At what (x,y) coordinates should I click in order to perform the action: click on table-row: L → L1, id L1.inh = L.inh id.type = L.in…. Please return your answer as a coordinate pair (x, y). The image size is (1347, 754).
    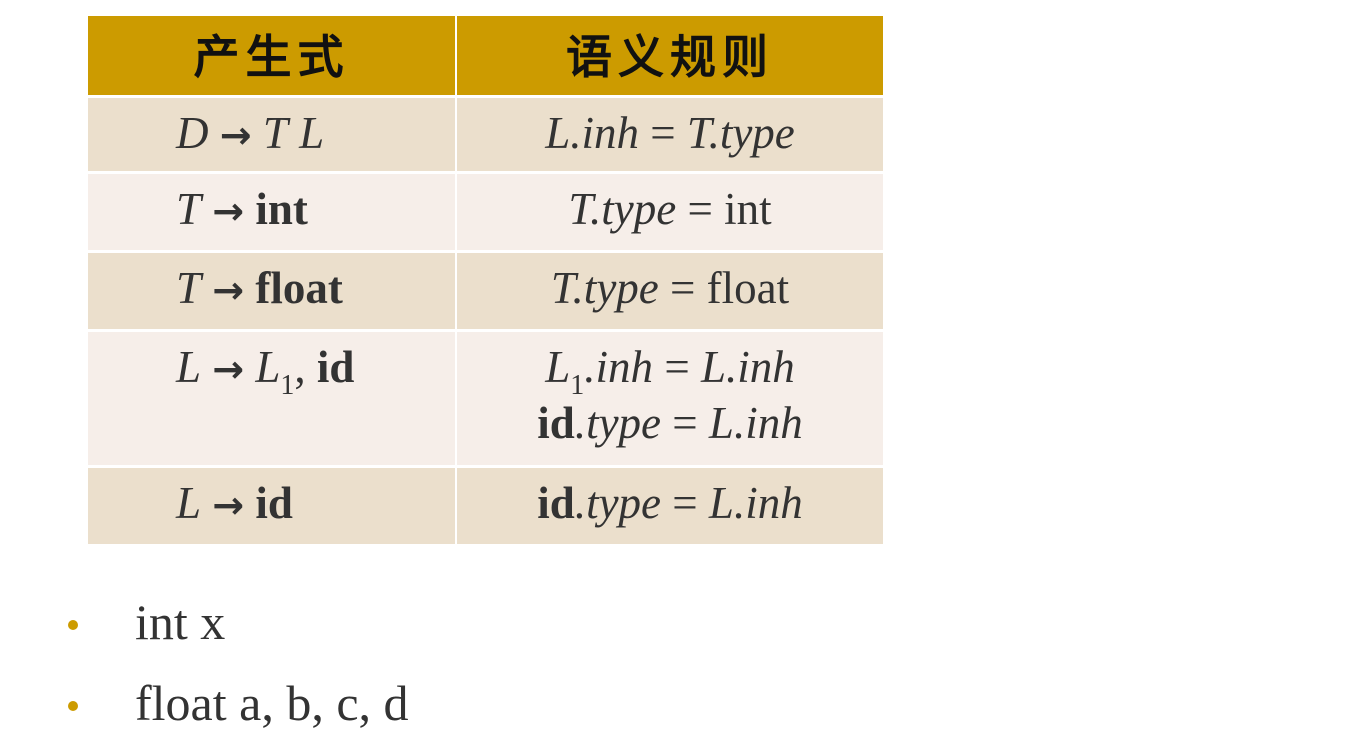
    Looking at the image, I should click on (485, 399).